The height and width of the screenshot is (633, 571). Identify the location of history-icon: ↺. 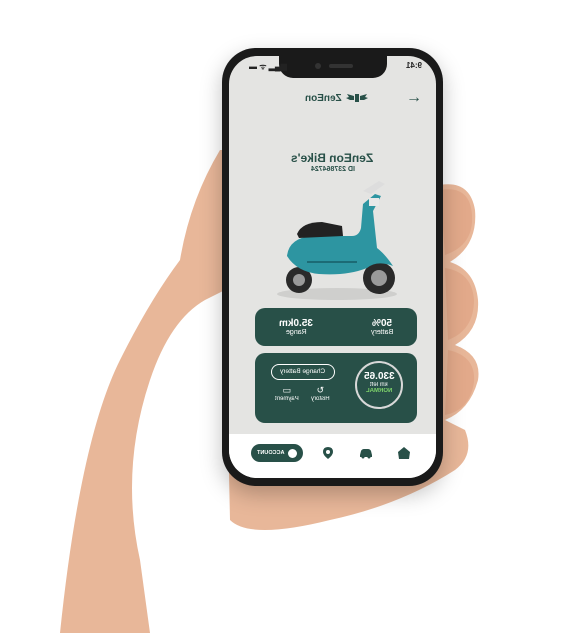
(320, 390).